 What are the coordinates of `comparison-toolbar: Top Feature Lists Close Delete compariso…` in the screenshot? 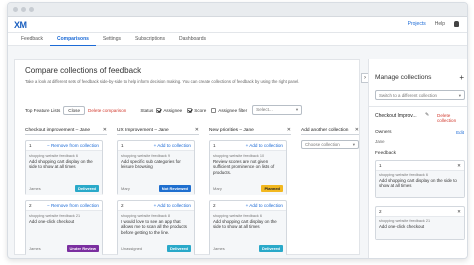 It's located at (190, 110).